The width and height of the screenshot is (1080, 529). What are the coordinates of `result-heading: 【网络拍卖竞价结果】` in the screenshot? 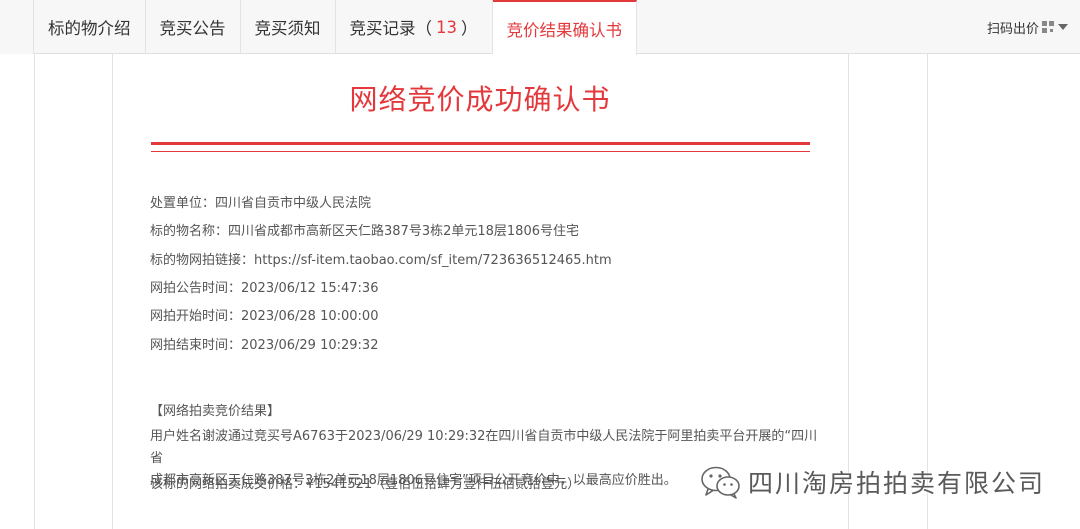 It's located at (215, 411).